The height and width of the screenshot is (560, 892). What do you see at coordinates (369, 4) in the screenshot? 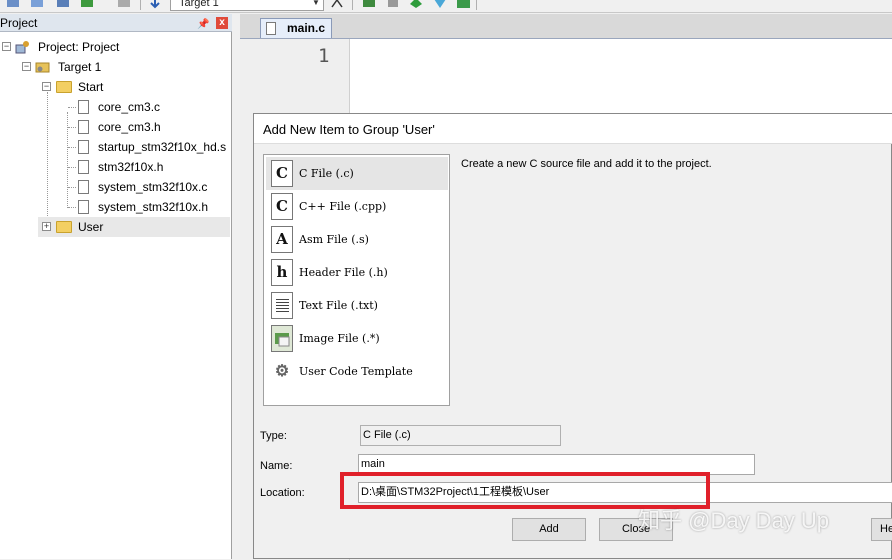
I see `manage-components-icon` at bounding box center [369, 4].